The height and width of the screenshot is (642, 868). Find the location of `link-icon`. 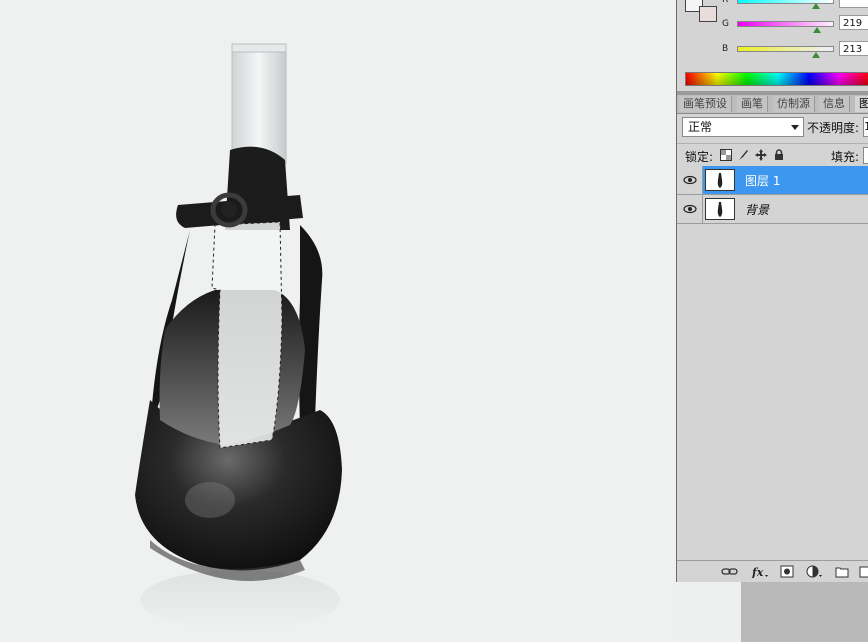

link-icon is located at coordinates (730, 571).